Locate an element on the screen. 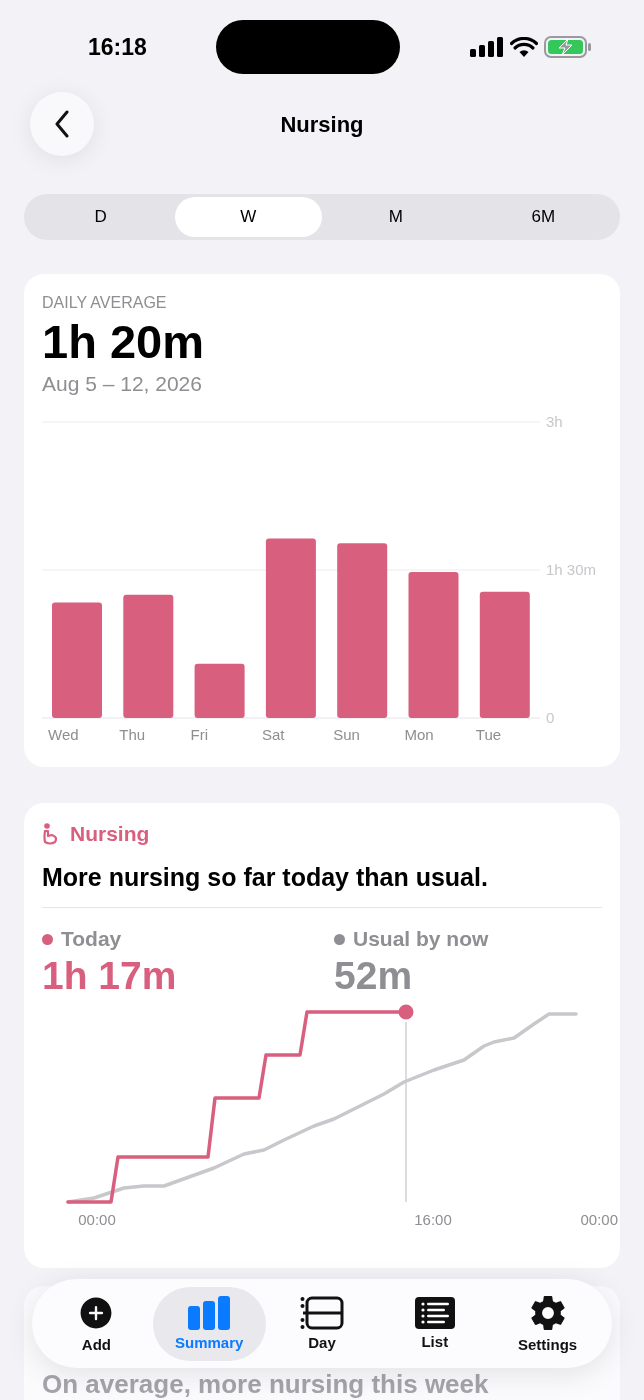  list-icon is located at coordinates (434, 1312).